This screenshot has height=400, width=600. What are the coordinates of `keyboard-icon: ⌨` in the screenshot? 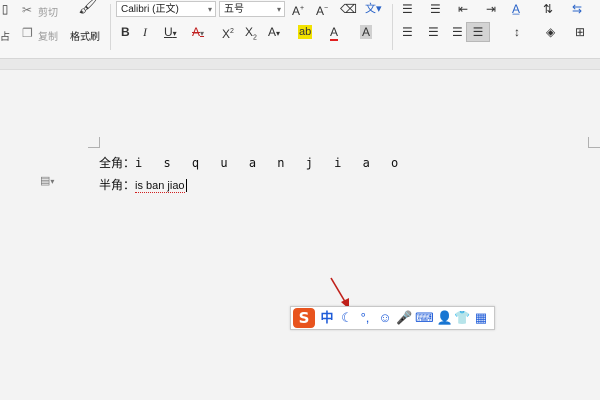 It's located at (424, 318).